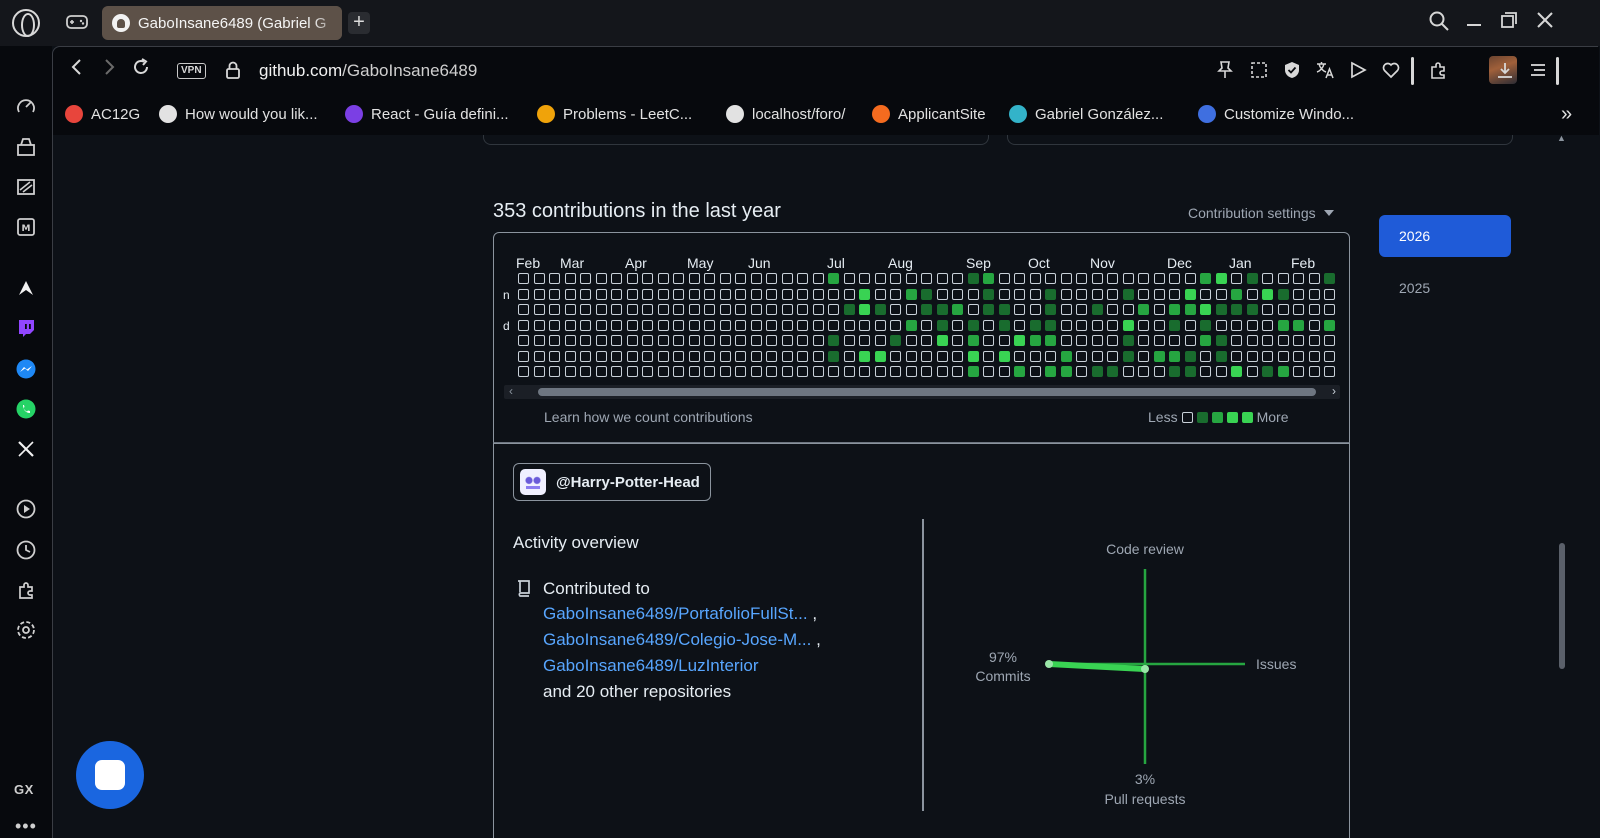 This screenshot has height=838, width=1600. I want to click on send-icon, so click(1358, 71).